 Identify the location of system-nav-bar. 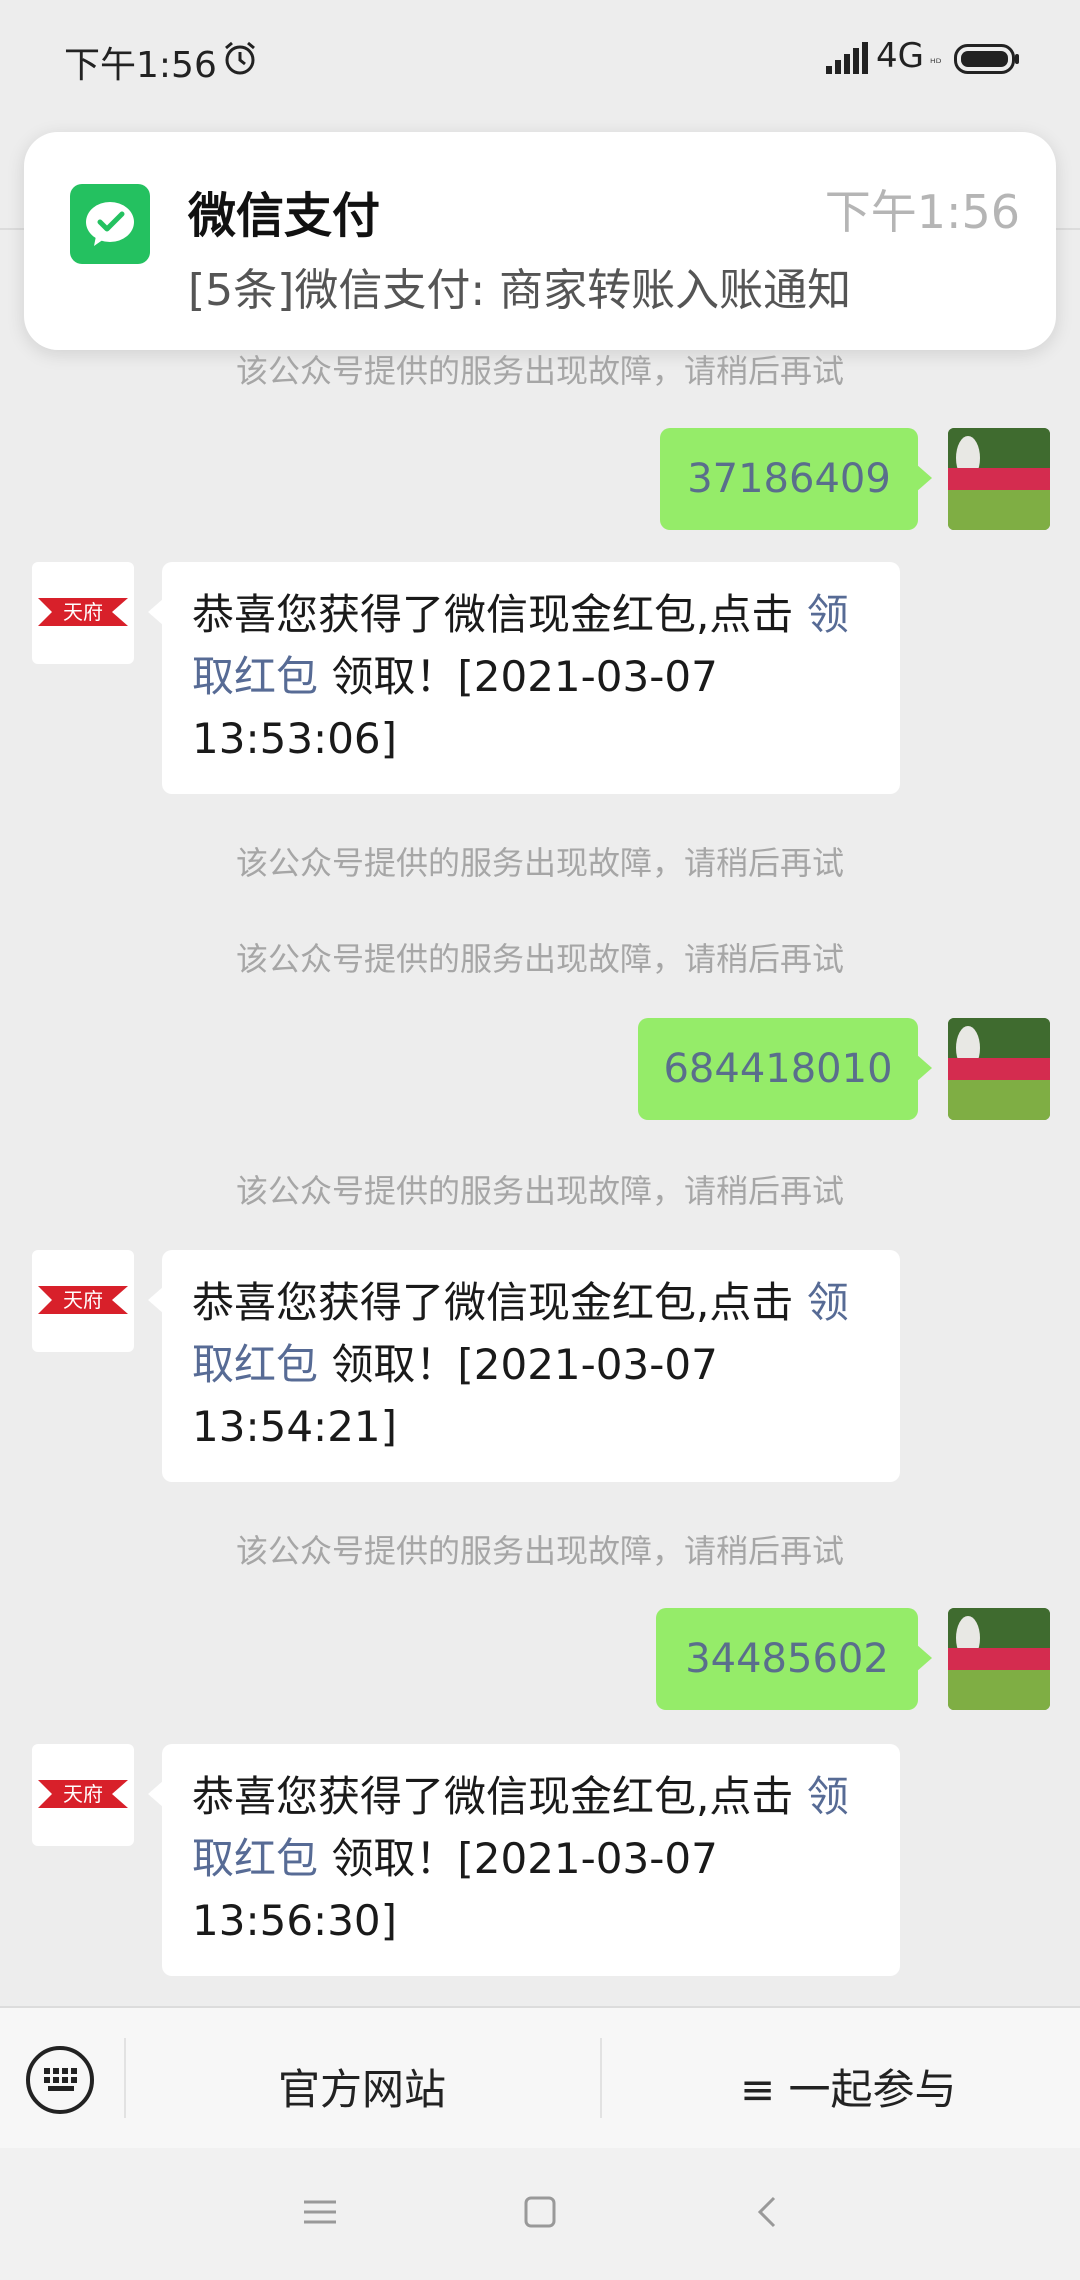
(540, 2214).